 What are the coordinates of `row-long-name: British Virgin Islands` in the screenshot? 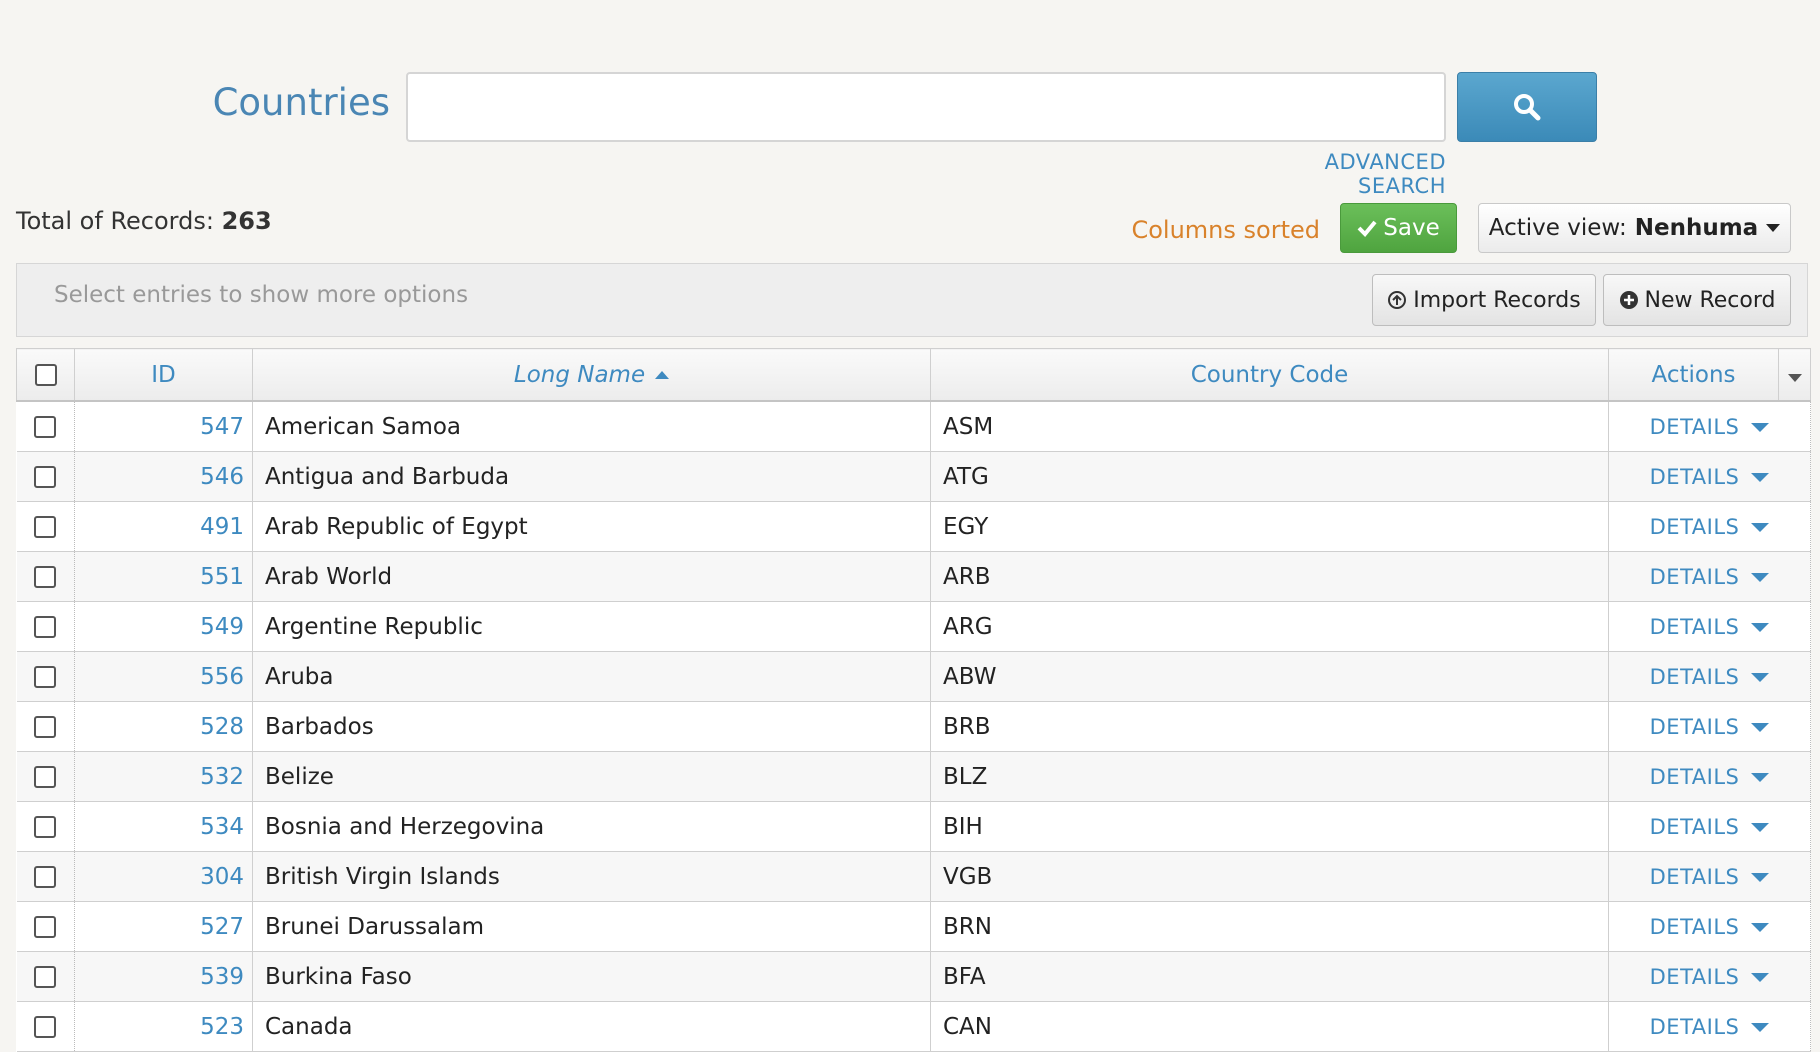 It's located at (591, 876).